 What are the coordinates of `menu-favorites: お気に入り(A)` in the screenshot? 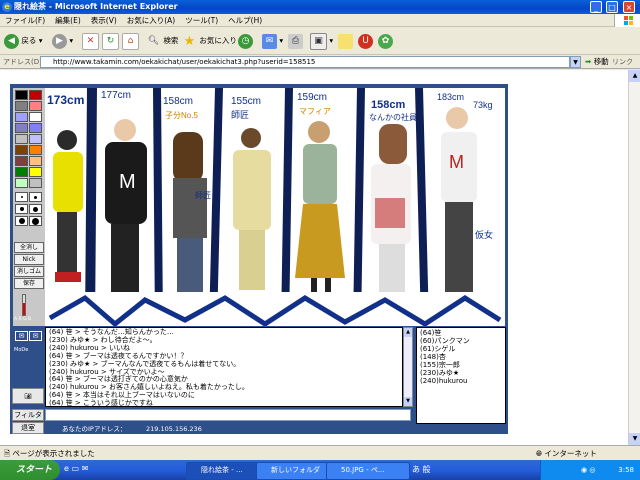 It's located at (151, 20).